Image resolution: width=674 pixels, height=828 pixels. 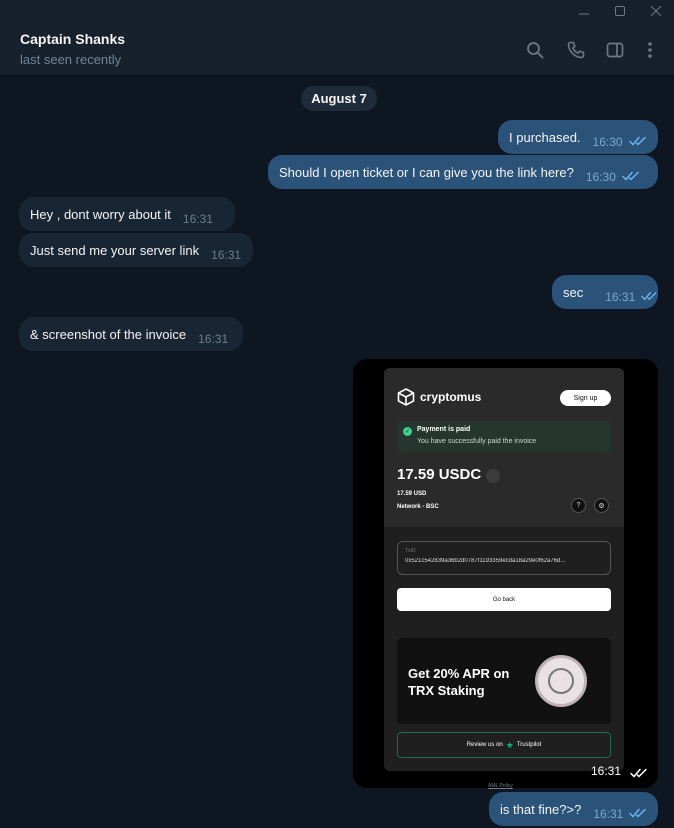 What do you see at coordinates (573, 292) in the screenshot?
I see `message-text: sec` at bounding box center [573, 292].